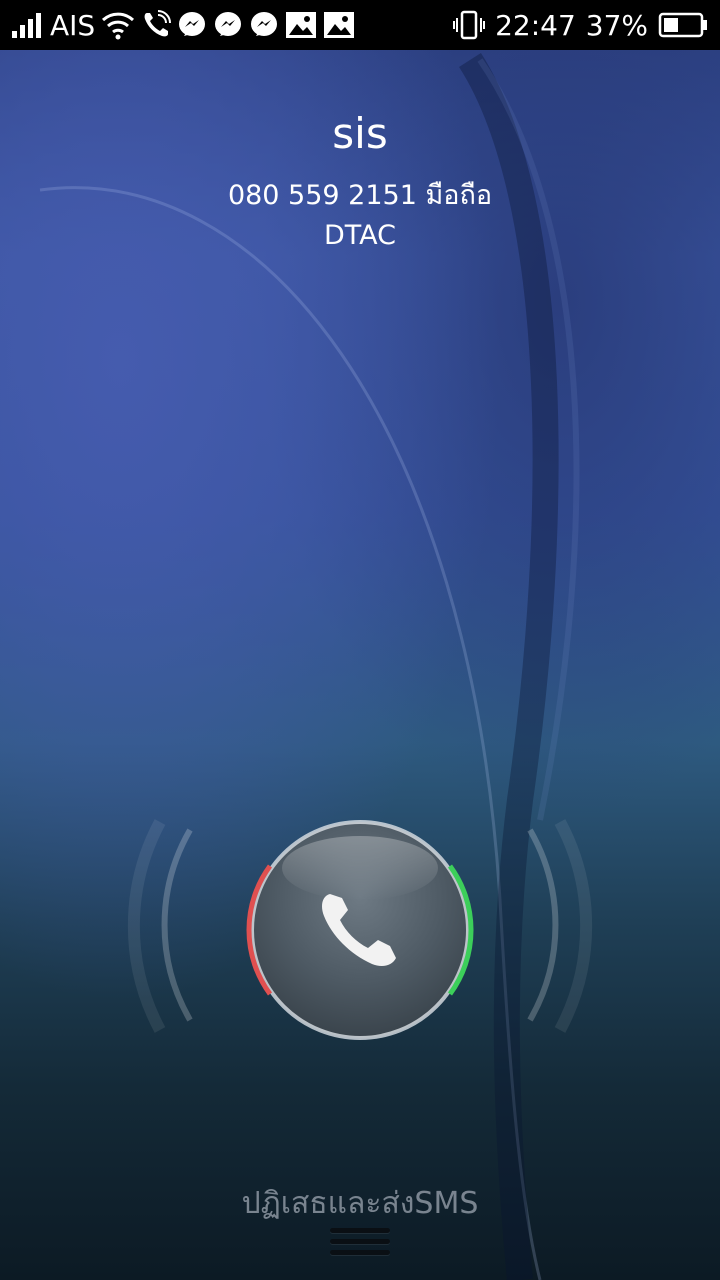 The height and width of the screenshot is (1280, 720). Describe the element at coordinates (616, 25) in the screenshot. I see `battery-percent: 37%` at that location.